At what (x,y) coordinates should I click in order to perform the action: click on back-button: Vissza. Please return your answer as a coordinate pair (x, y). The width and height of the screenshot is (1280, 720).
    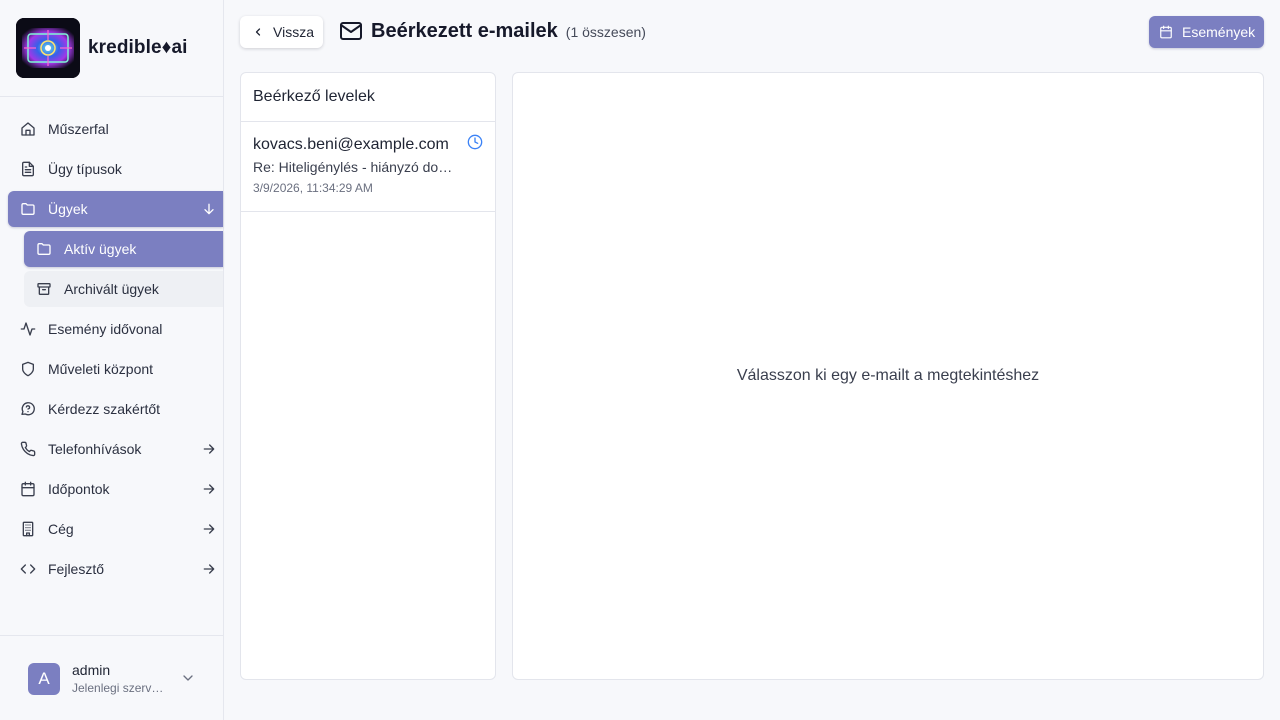
    Looking at the image, I should click on (281, 32).